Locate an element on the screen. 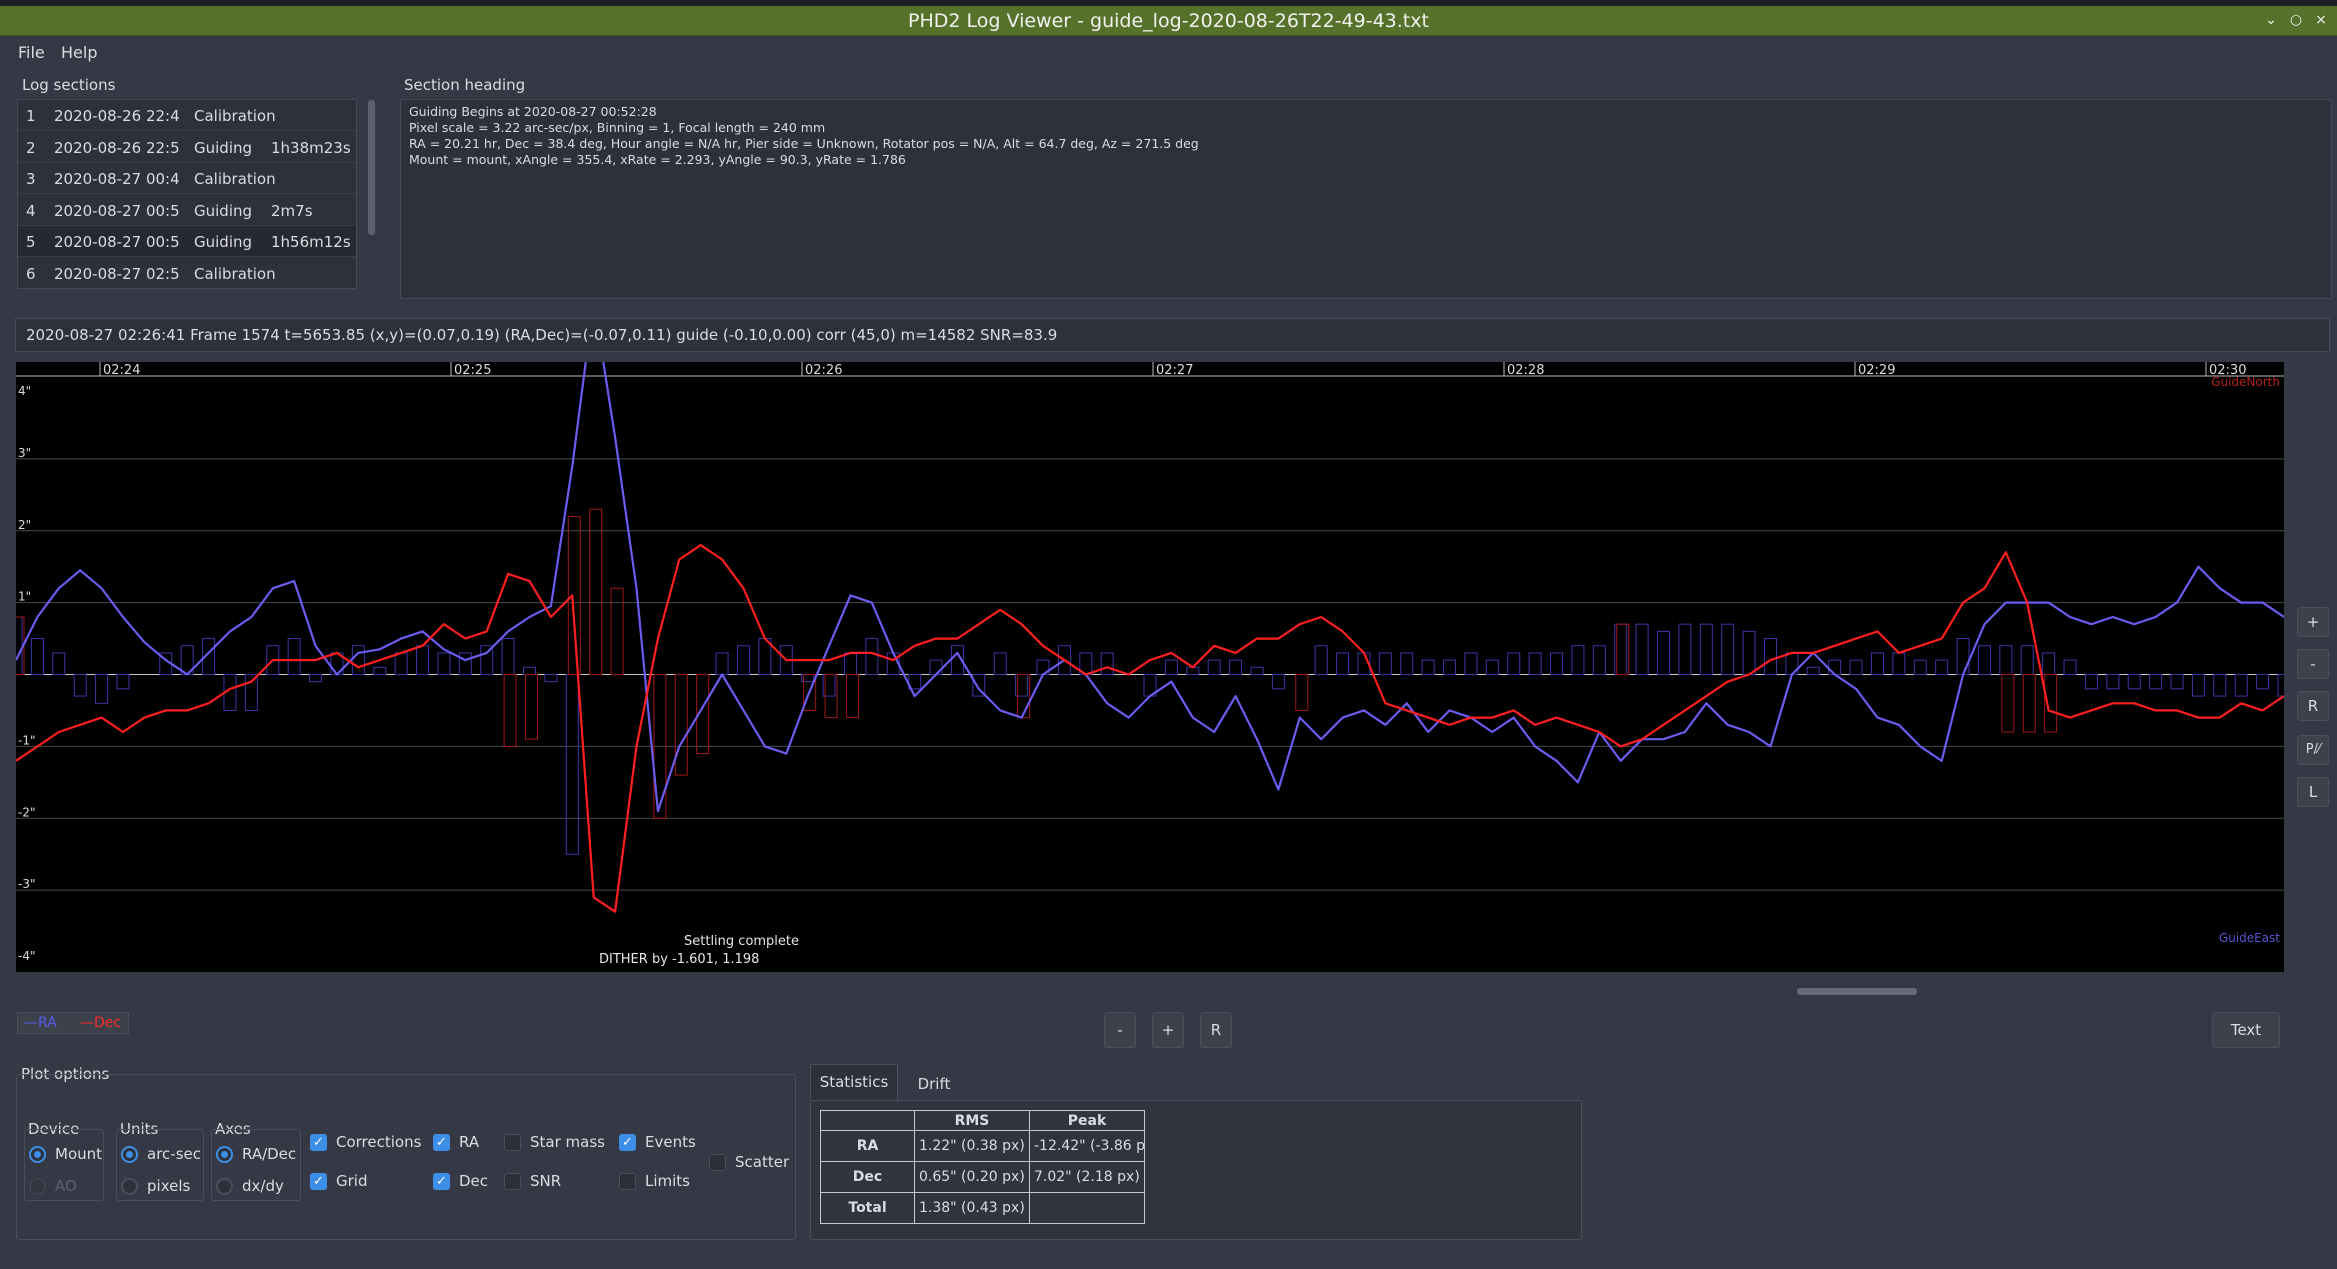  list-item: 6 2020-08-27 02:52:5 Calibration is located at coordinates (187, 273).